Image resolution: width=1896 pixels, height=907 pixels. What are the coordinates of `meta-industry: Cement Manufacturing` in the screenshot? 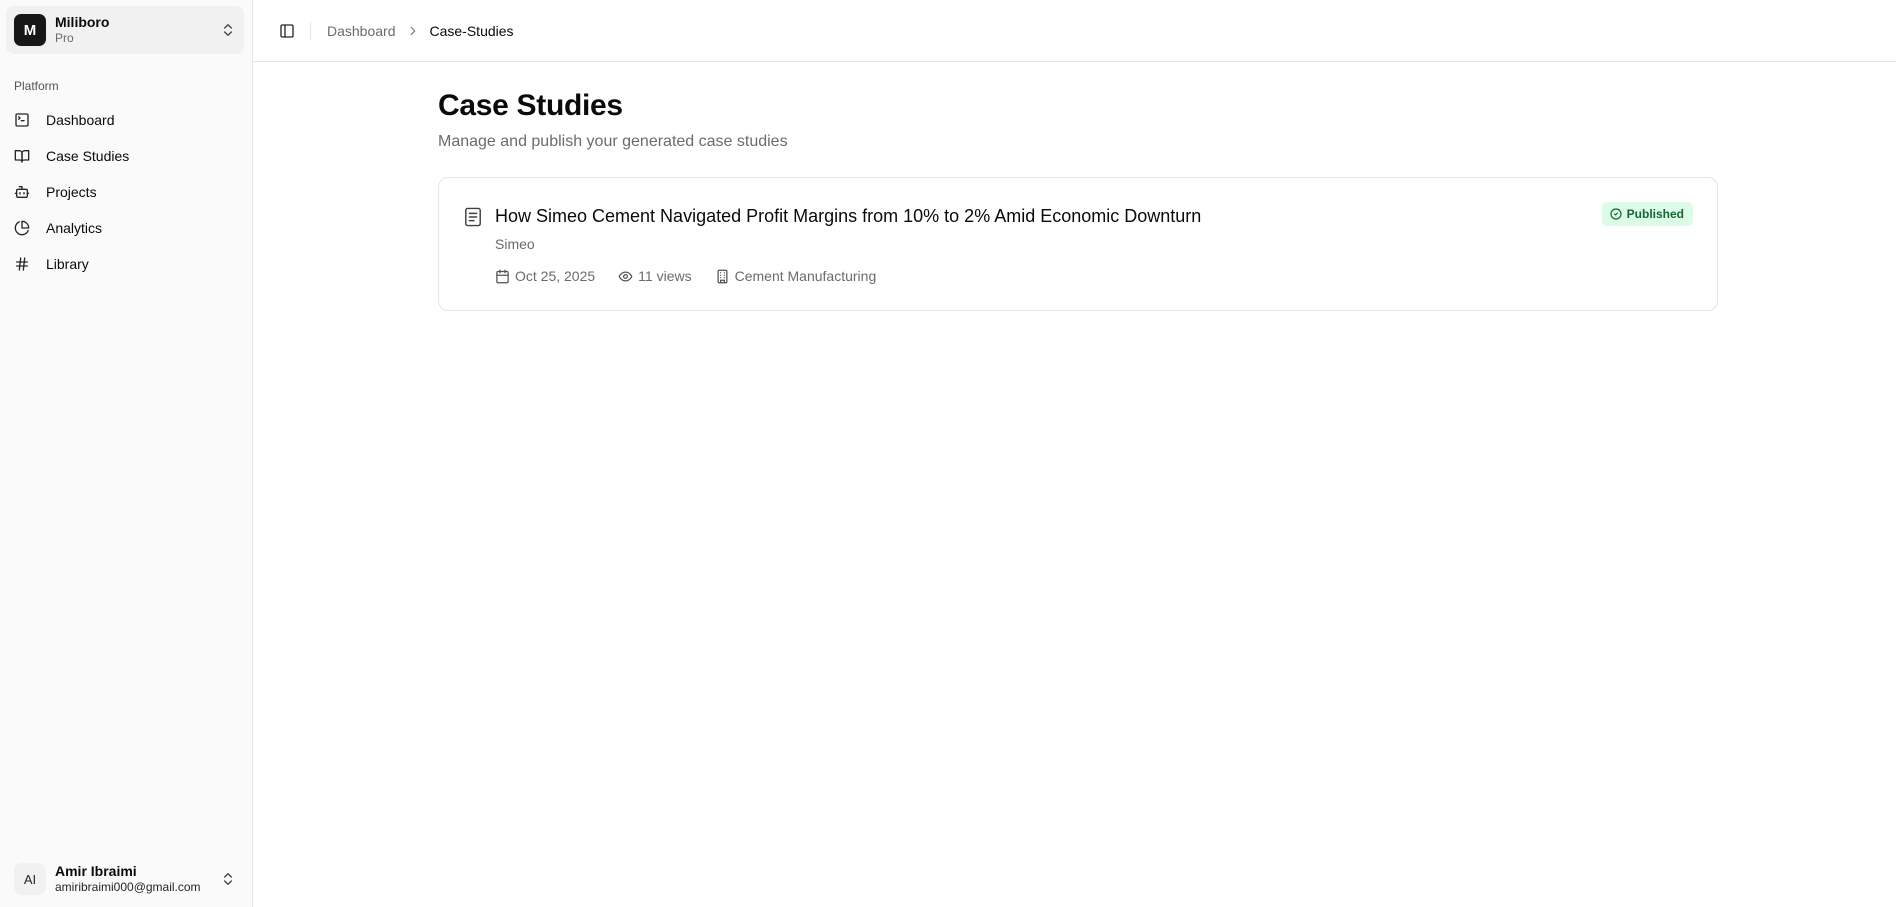 It's located at (796, 276).